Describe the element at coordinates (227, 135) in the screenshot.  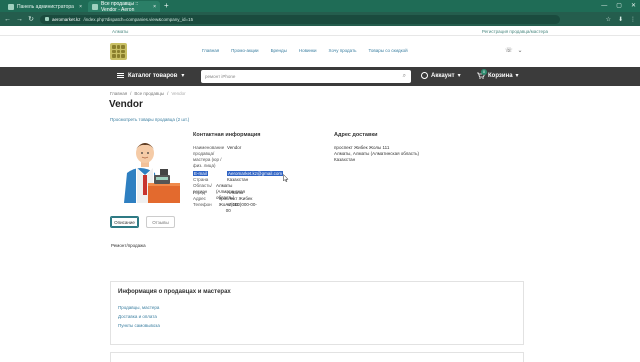
I see `contact-heading: Контактная информация` at that location.